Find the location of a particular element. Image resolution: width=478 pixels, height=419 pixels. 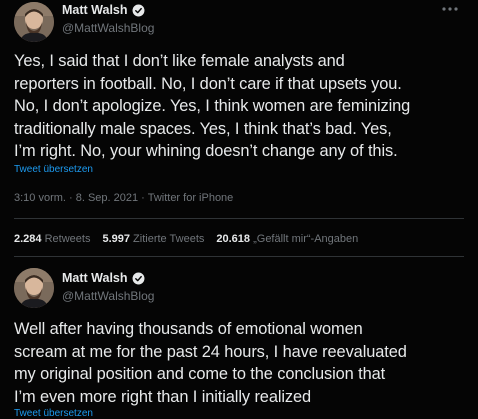

more-options-icon is located at coordinates (450, 9).